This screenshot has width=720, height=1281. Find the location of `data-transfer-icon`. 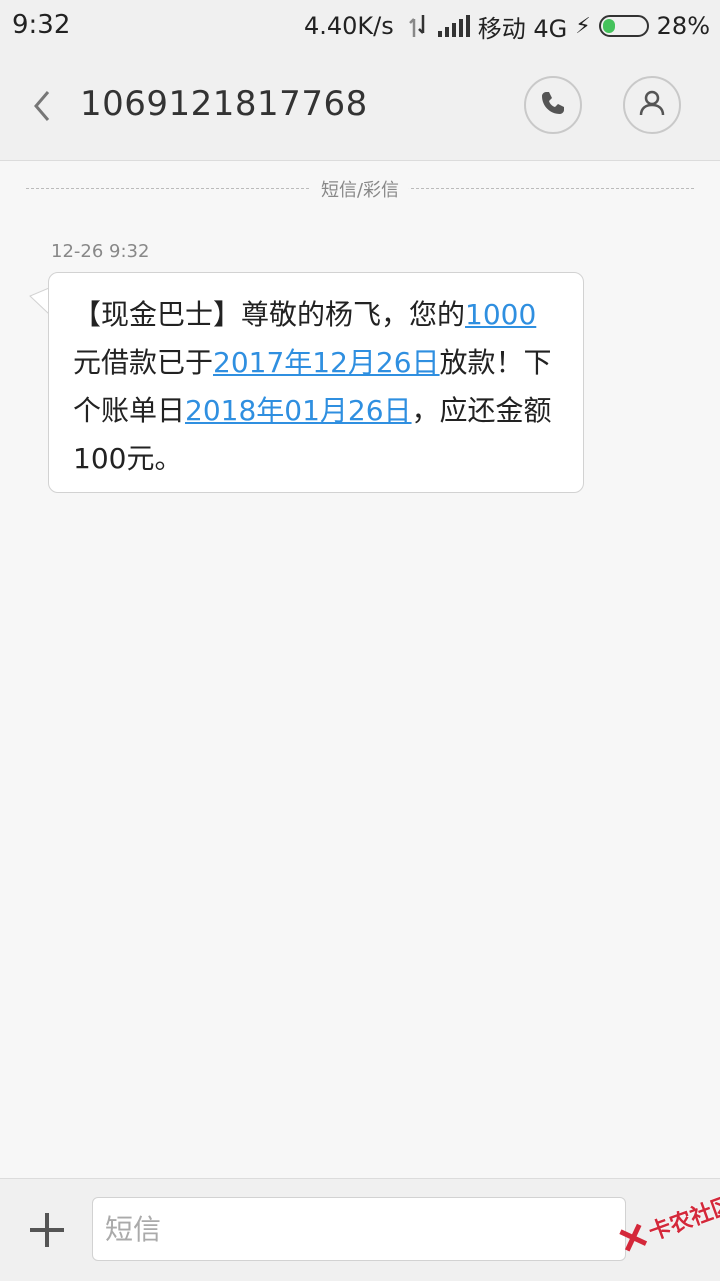

data-transfer-icon is located at coordinates (419, 26).